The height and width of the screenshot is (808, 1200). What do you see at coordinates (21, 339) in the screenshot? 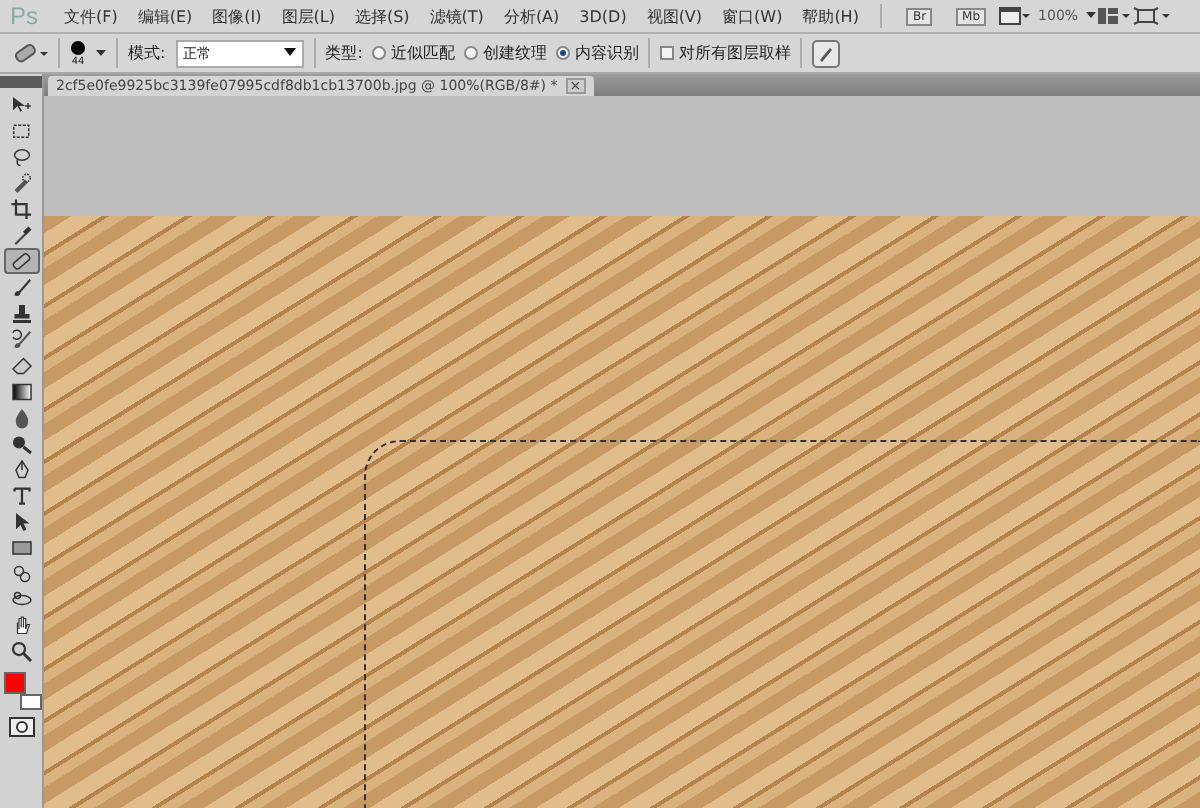
I see `history-brush-icon` at bounding box center [21, 339].